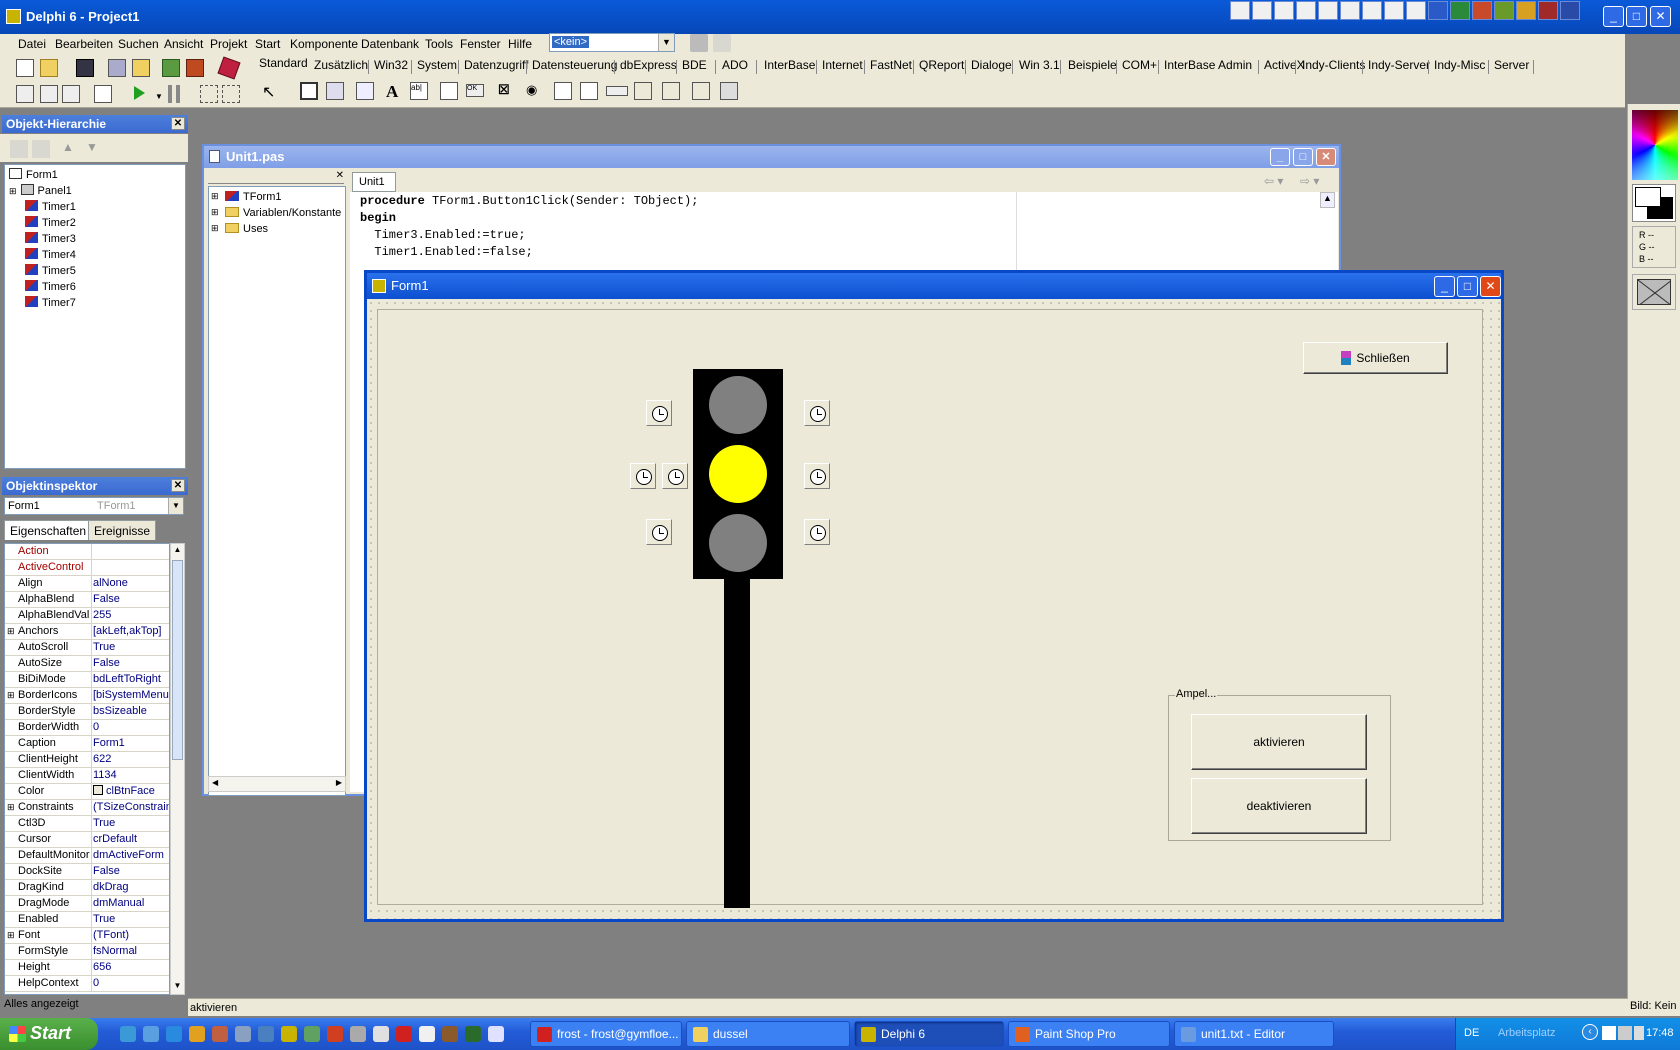 This screenshot has height=1050, width=1680. What do you see at coordinates (842, 65) in the screenshot?
I see `palette-tab-internet: Internet` at bounding box center [842, 65].